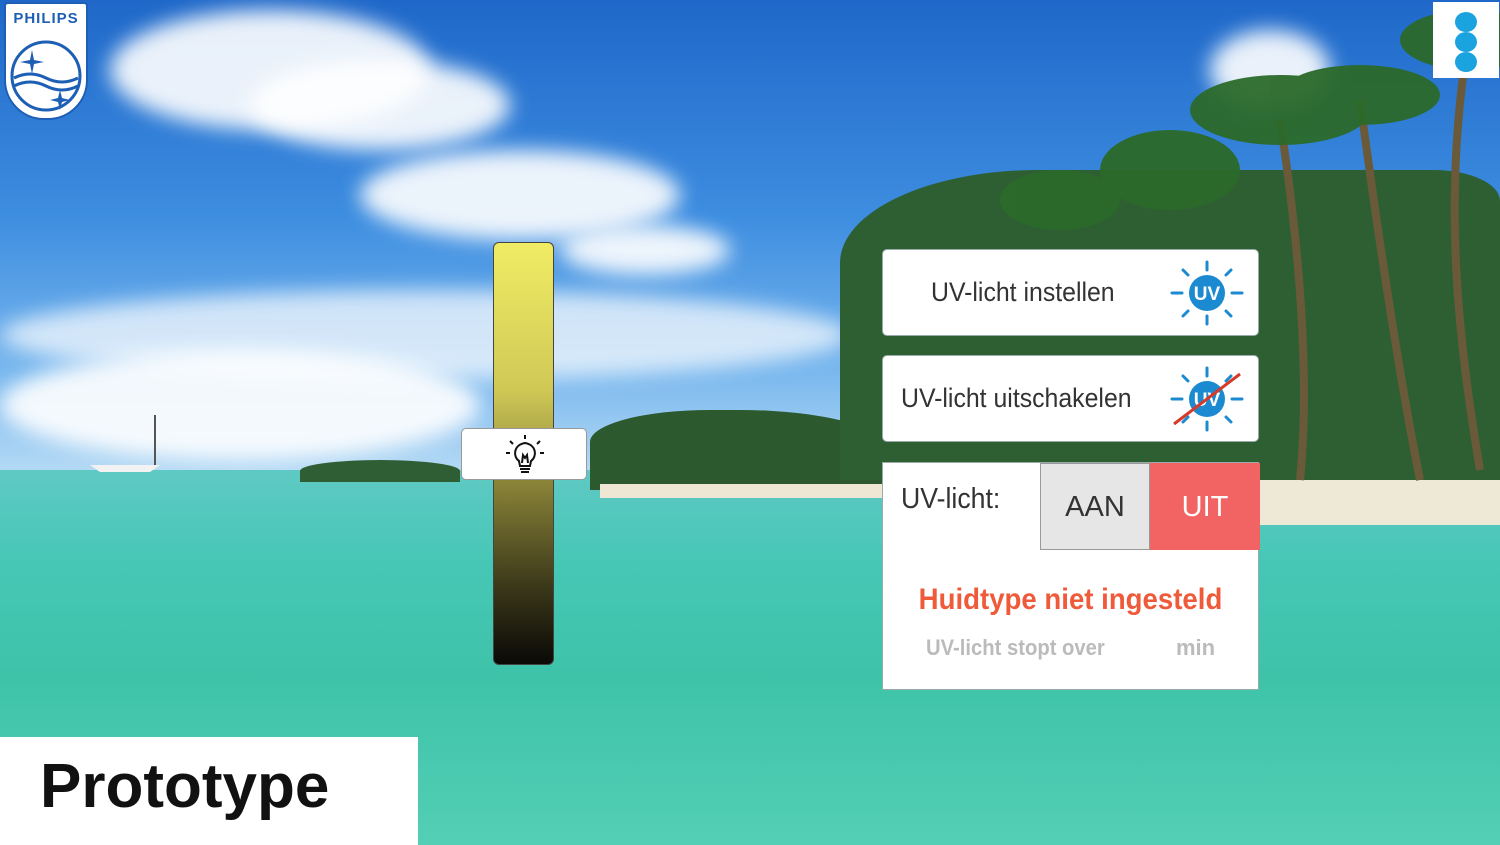  Describe the element at coordinates (951, 499) in the screenshot. I see `uv-light-label: UV-licht:` at that location.